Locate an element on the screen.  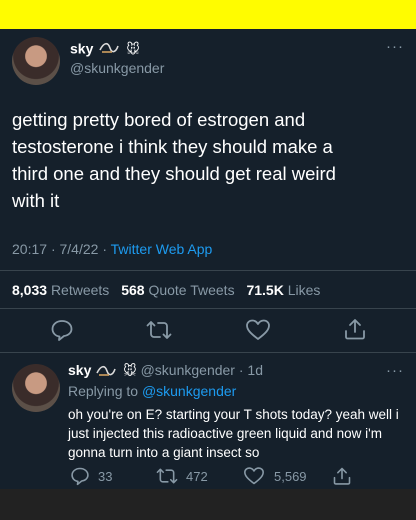
reply-display-name: sky is located at coordinates (79, 370).